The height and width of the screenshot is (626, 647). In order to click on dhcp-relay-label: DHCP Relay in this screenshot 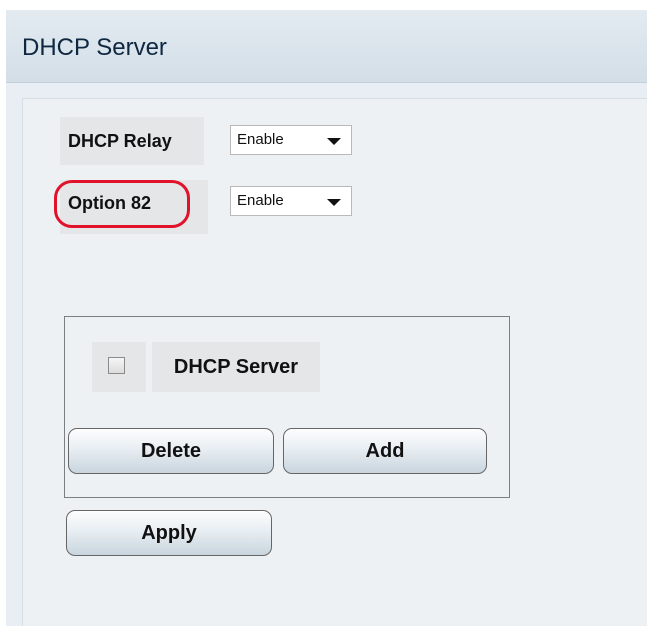, I will do `click(132, 141)`.